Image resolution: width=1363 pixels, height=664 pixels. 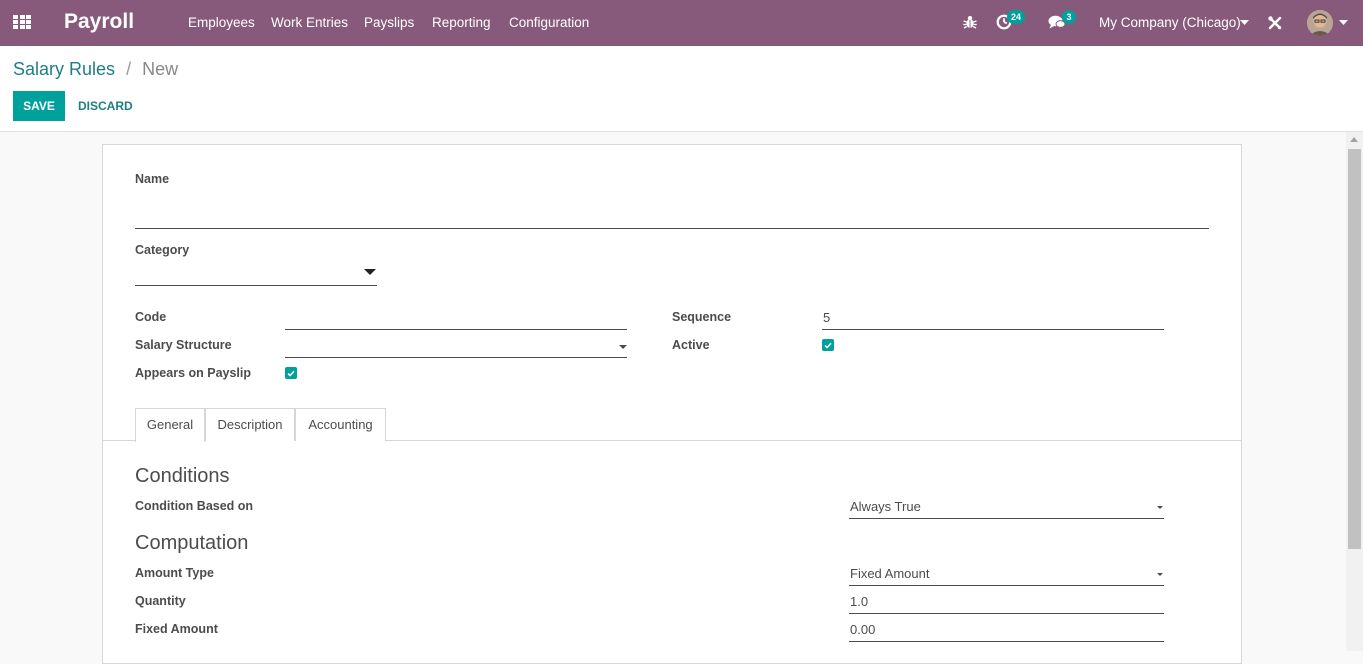 What do you see at coordinates (250, 424) in the screenshot?
I see `tab-description: Description` at bounding box center [250, 424].